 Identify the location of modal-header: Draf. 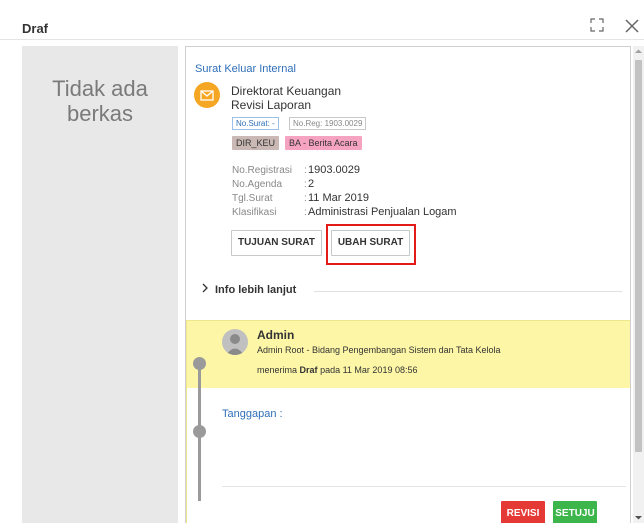
(322, 20).